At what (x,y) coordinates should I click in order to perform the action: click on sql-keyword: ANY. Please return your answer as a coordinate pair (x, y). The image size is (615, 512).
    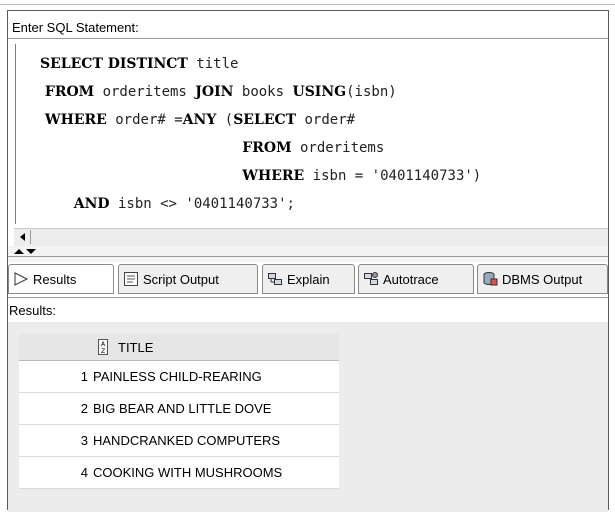
    Looking at the image, I should click on (199, 120).